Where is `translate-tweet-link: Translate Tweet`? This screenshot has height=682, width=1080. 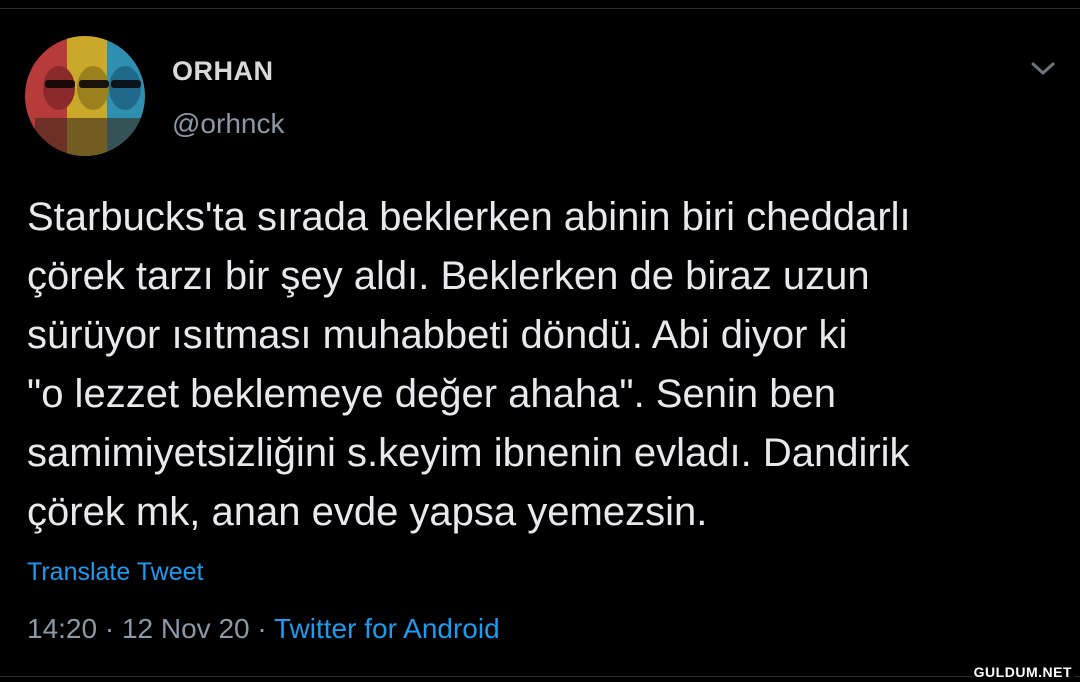
translate-tweet-link: Translate Tweet is located at coordinates (115, 572).